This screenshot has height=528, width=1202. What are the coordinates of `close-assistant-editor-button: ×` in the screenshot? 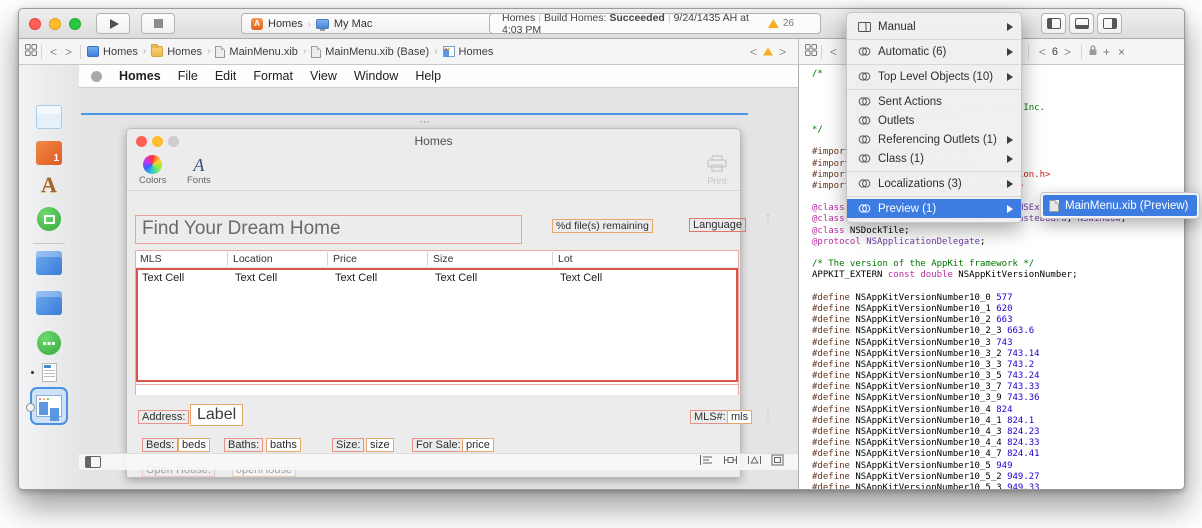 It's located at (1121, 52).